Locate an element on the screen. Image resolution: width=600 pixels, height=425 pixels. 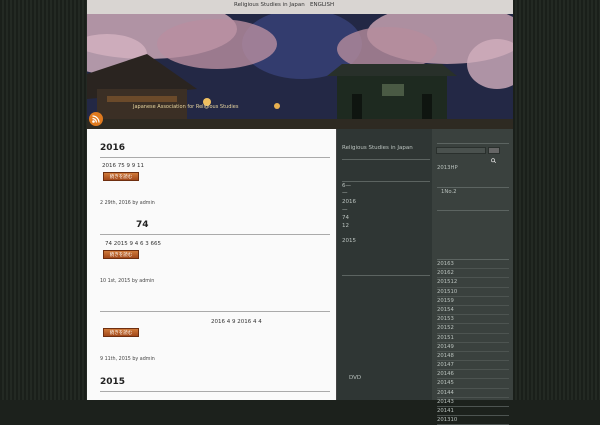
archive-item: 20143 is located at coordinates (473, 402).